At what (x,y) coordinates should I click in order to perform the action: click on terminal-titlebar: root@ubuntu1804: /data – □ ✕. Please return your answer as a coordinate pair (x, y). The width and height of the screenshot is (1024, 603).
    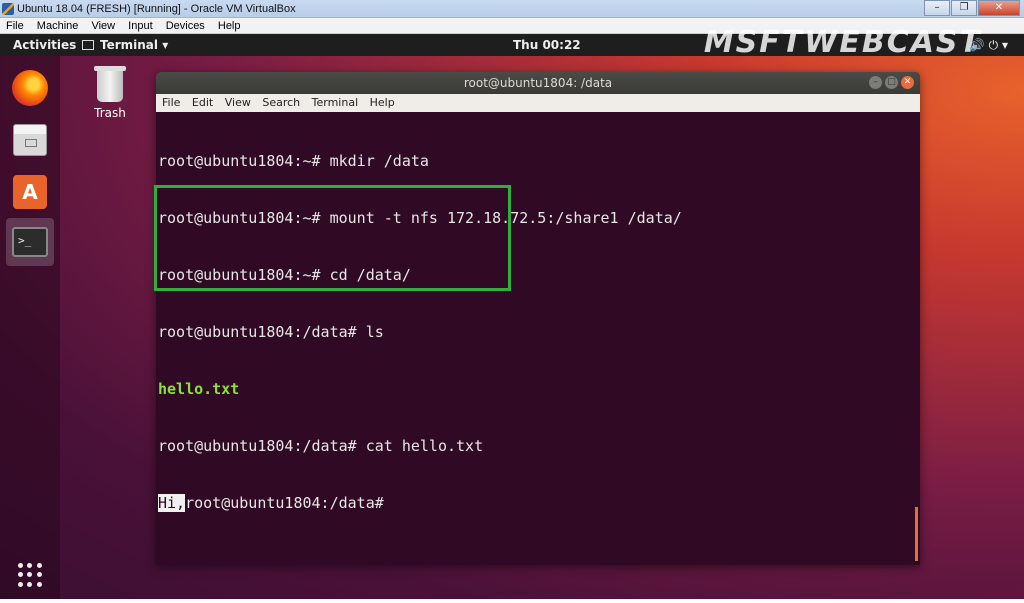
    Looking at the image, I should click on (538, 83).